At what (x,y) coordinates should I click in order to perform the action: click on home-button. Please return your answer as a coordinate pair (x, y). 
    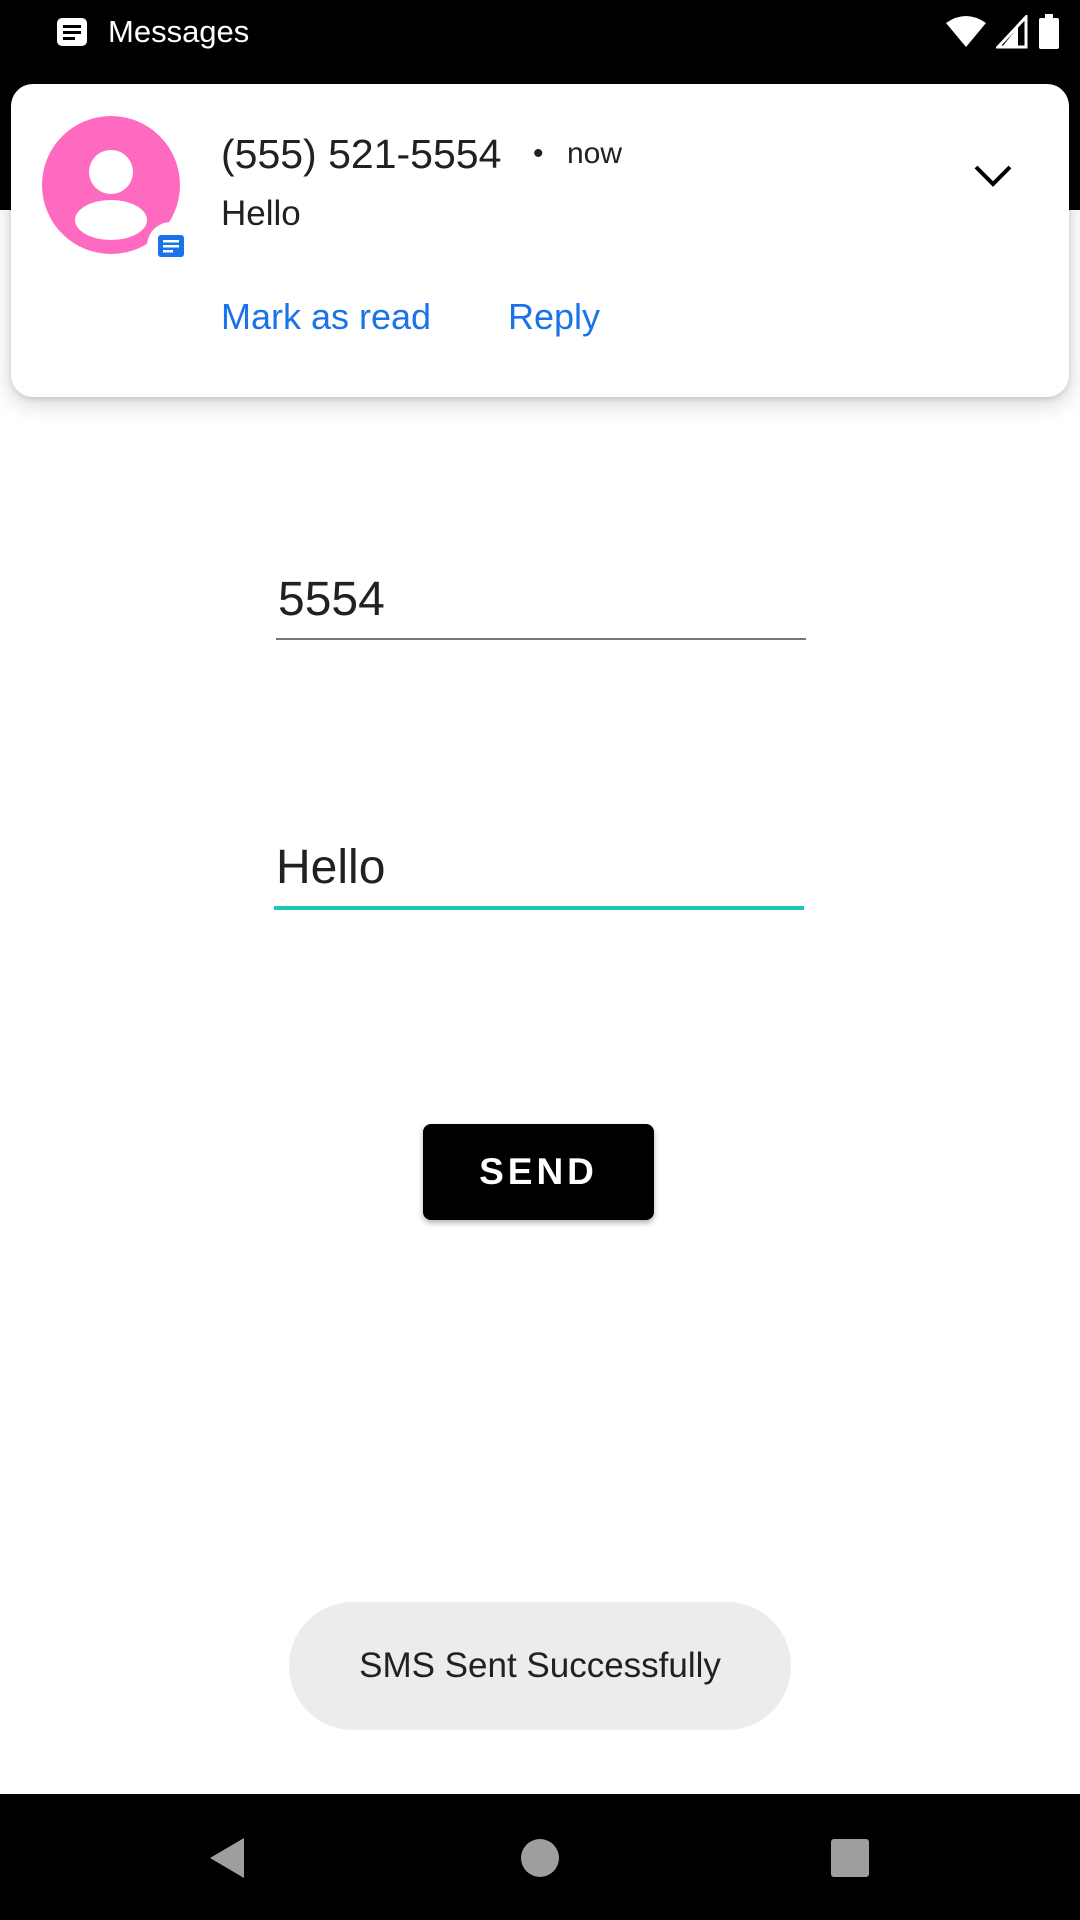
    Looking at the image, I should click on (540, 1858).